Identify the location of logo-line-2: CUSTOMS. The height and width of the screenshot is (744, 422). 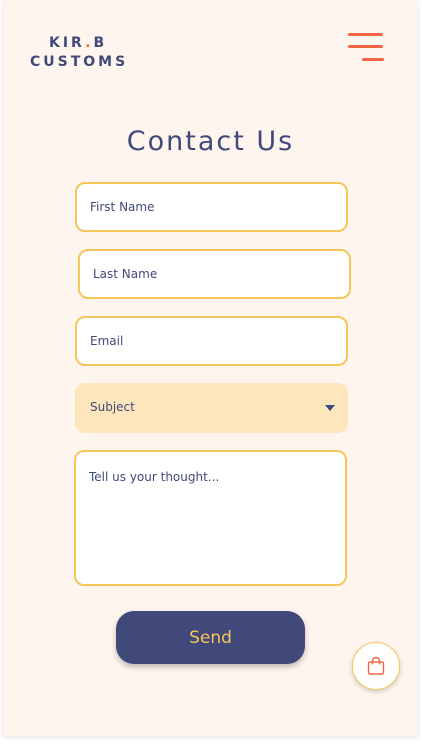
(79, 62).